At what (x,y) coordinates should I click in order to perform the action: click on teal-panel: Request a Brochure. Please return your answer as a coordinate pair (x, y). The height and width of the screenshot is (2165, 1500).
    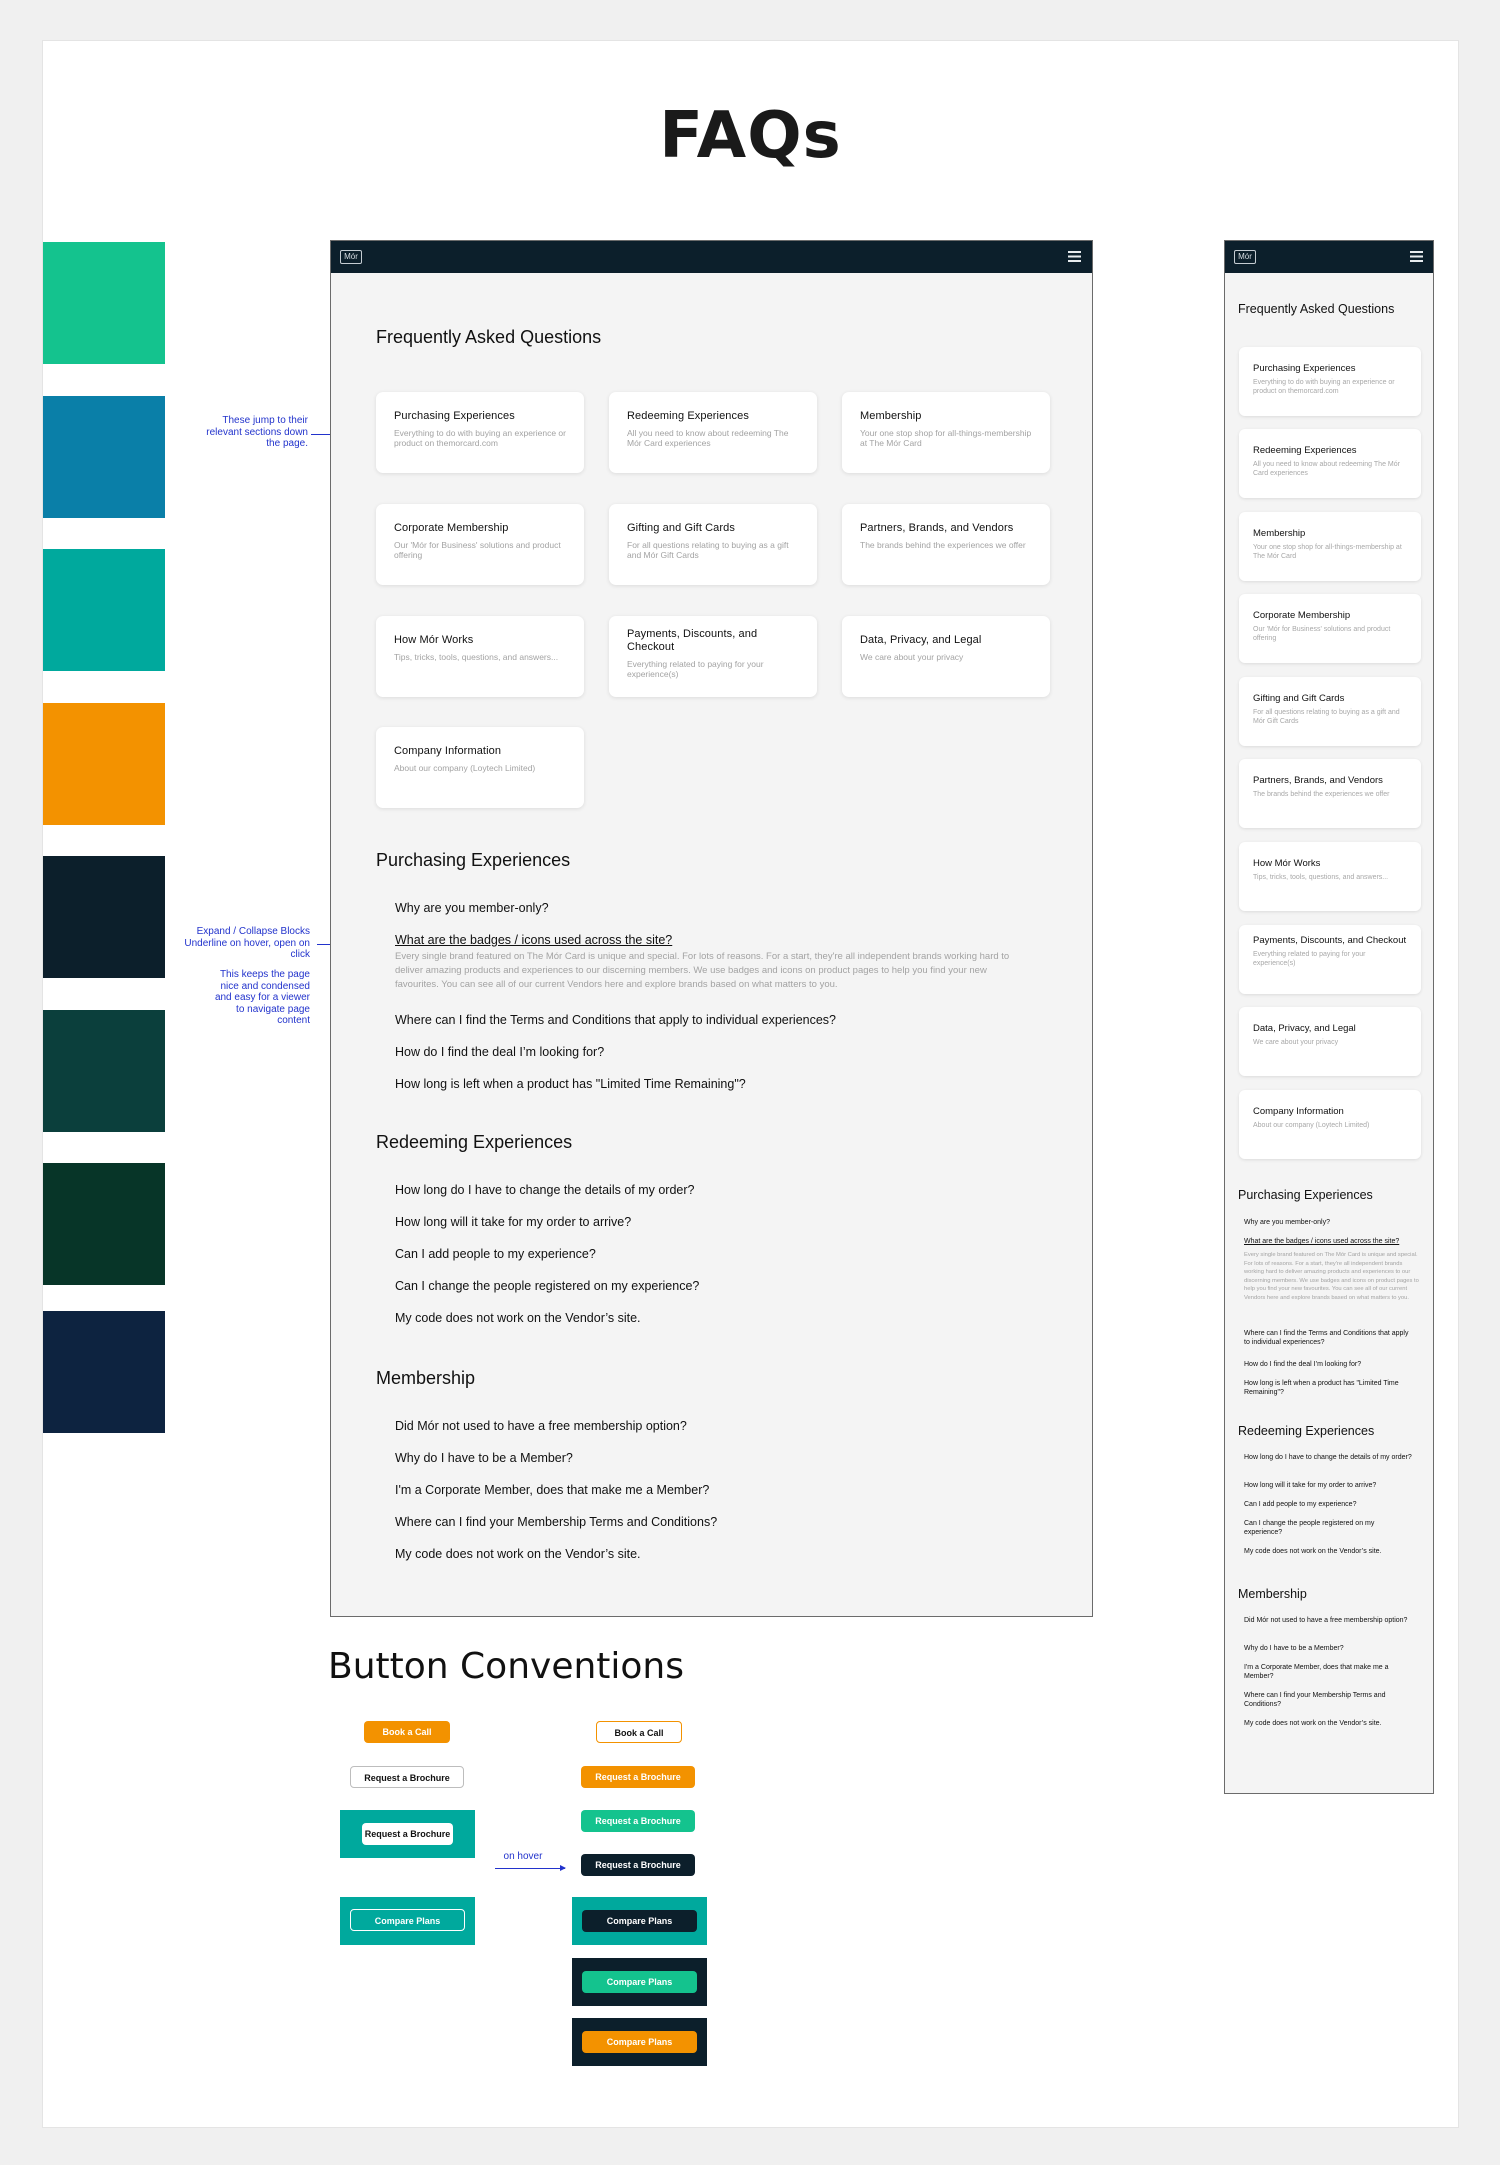
    Looking at the image, I should click on (407, 1834).